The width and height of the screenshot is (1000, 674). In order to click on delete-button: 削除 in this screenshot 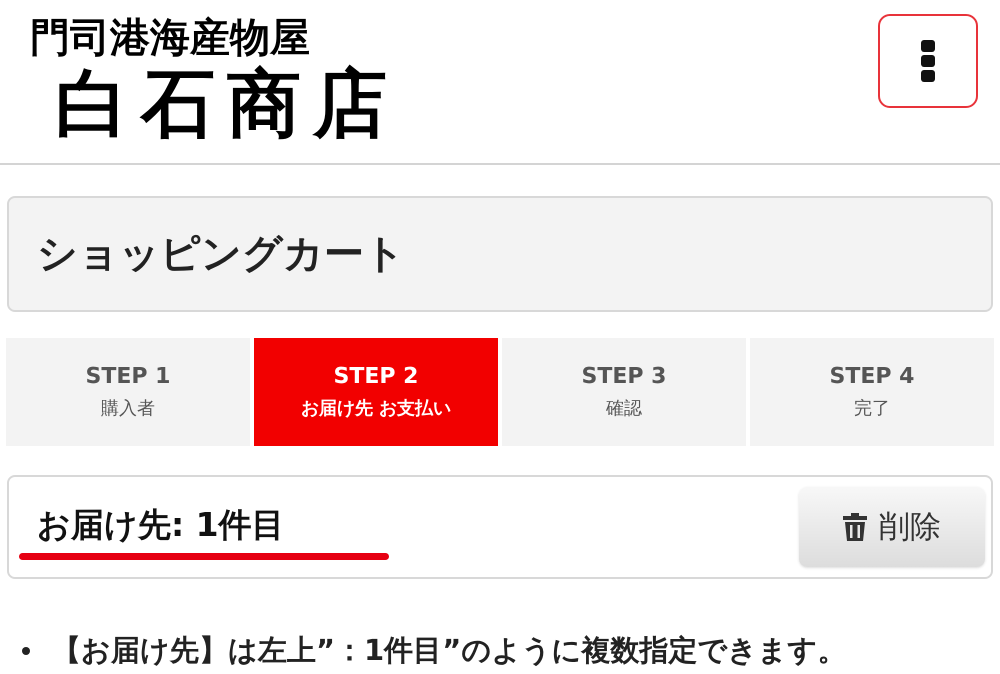, I will do `click(892, 527)`.